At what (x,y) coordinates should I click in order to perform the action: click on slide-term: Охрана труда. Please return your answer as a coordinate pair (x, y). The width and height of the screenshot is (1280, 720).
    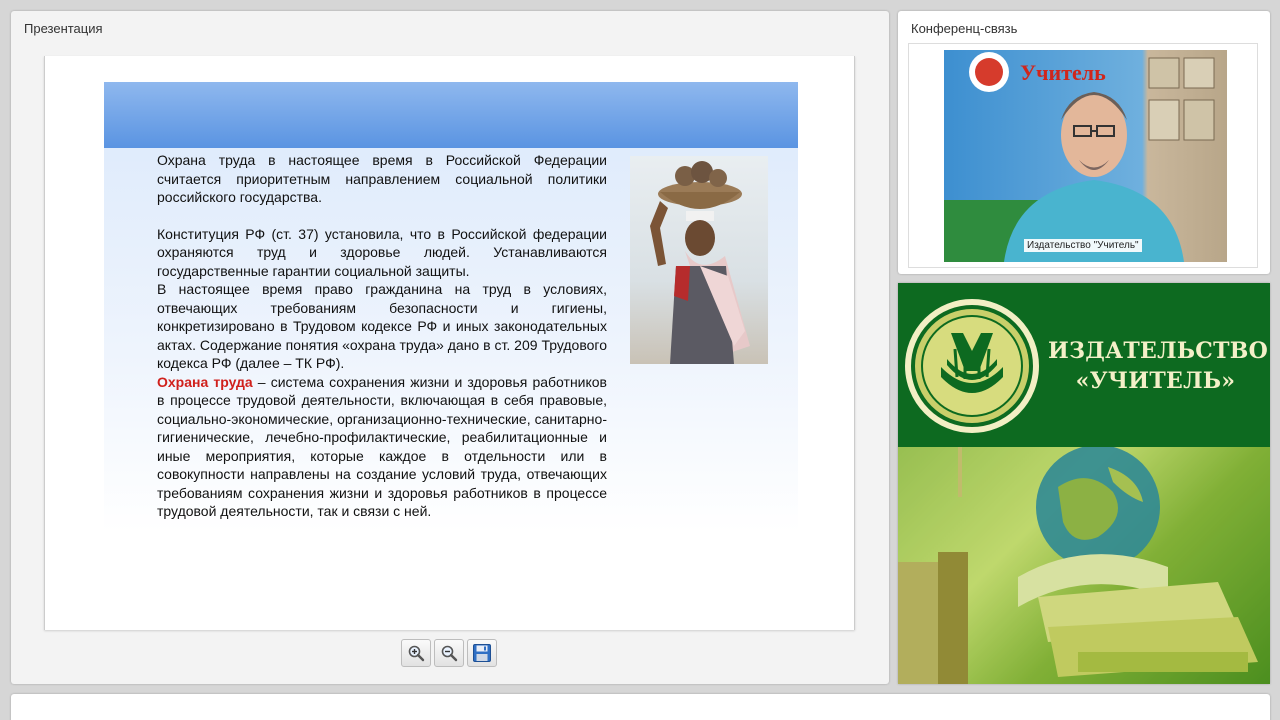
    Looking at the image, I should click on (205, 381).